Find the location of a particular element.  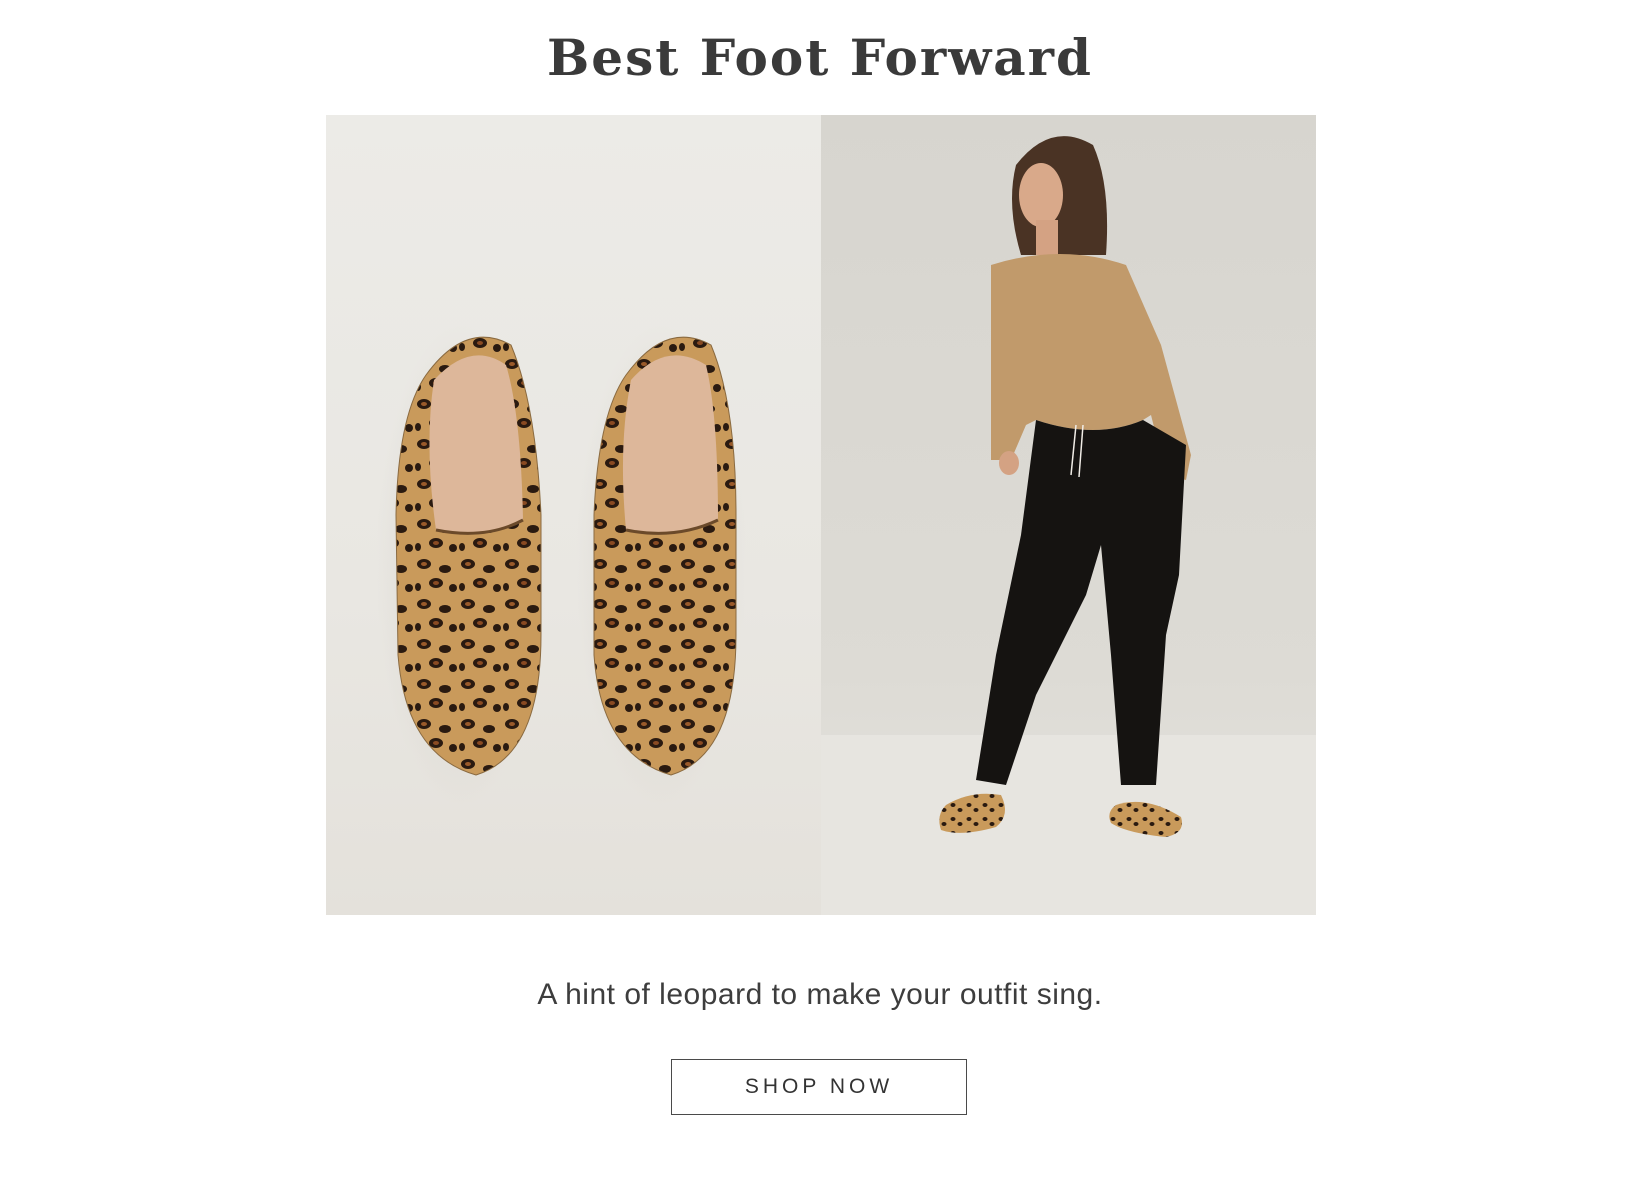

shop-now-button: SHOP NOW is located at coordinates (819, 1087).